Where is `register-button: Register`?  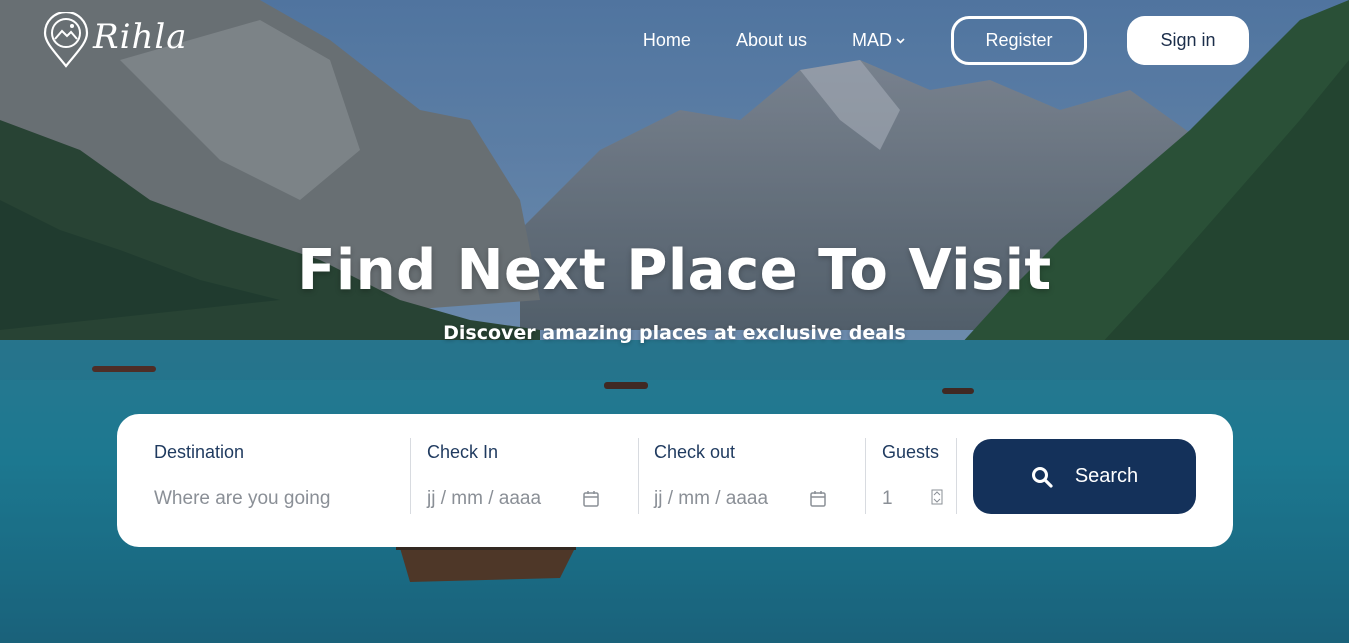 register-button: Register is located at coordinates (1019, 40).